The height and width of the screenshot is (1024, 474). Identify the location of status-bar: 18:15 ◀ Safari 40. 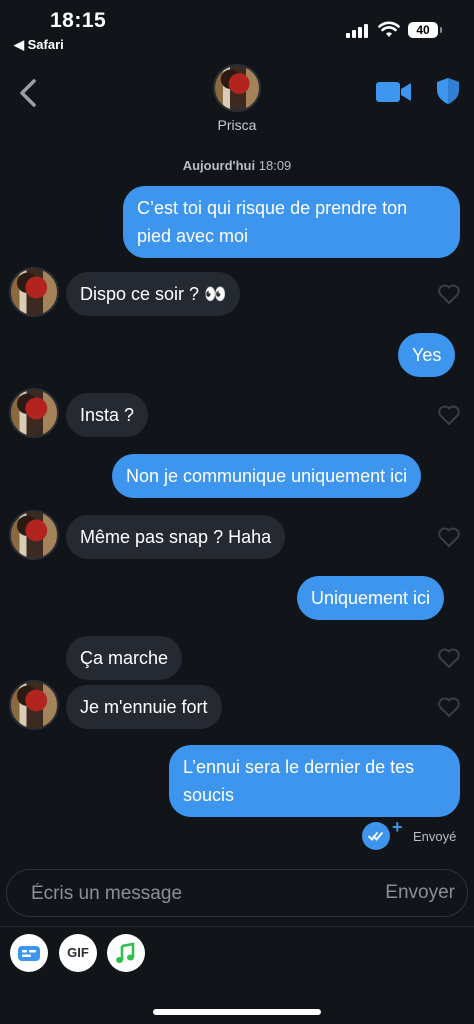
(237, 29).